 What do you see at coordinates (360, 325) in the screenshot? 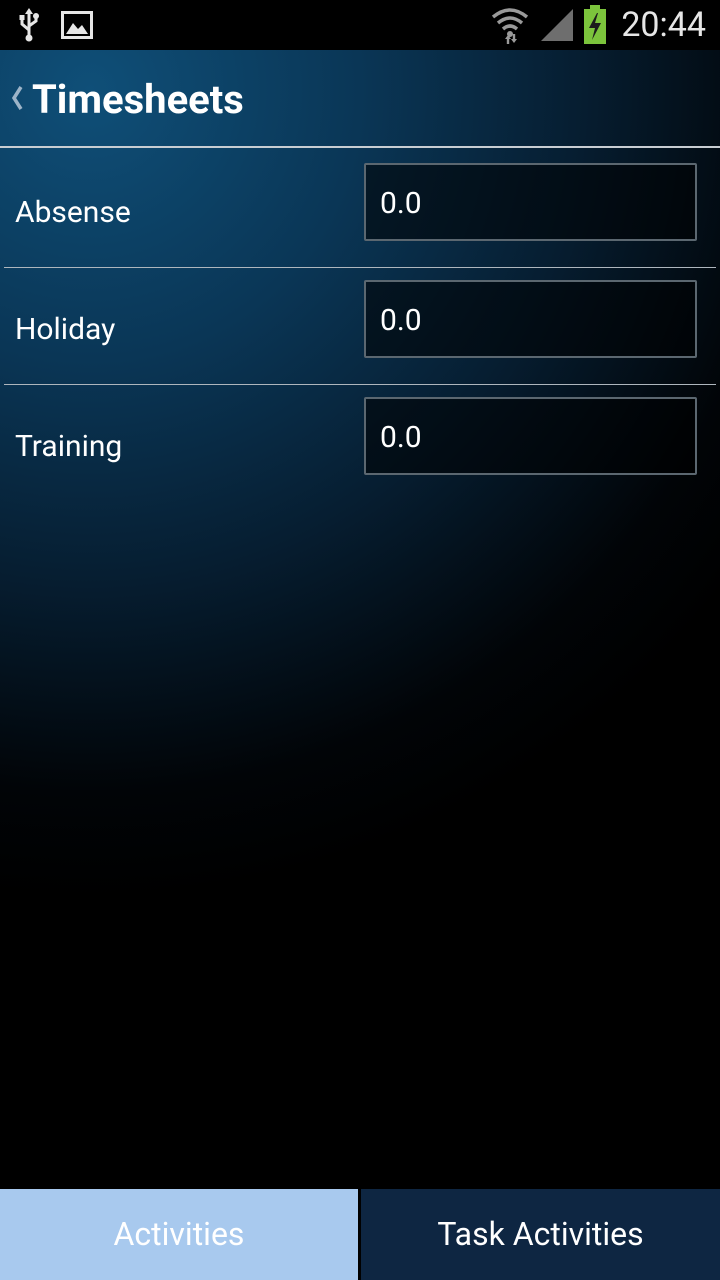
I see `timesheet-row-holiday: Holiday 0.0` at bounding box center [360, 325].